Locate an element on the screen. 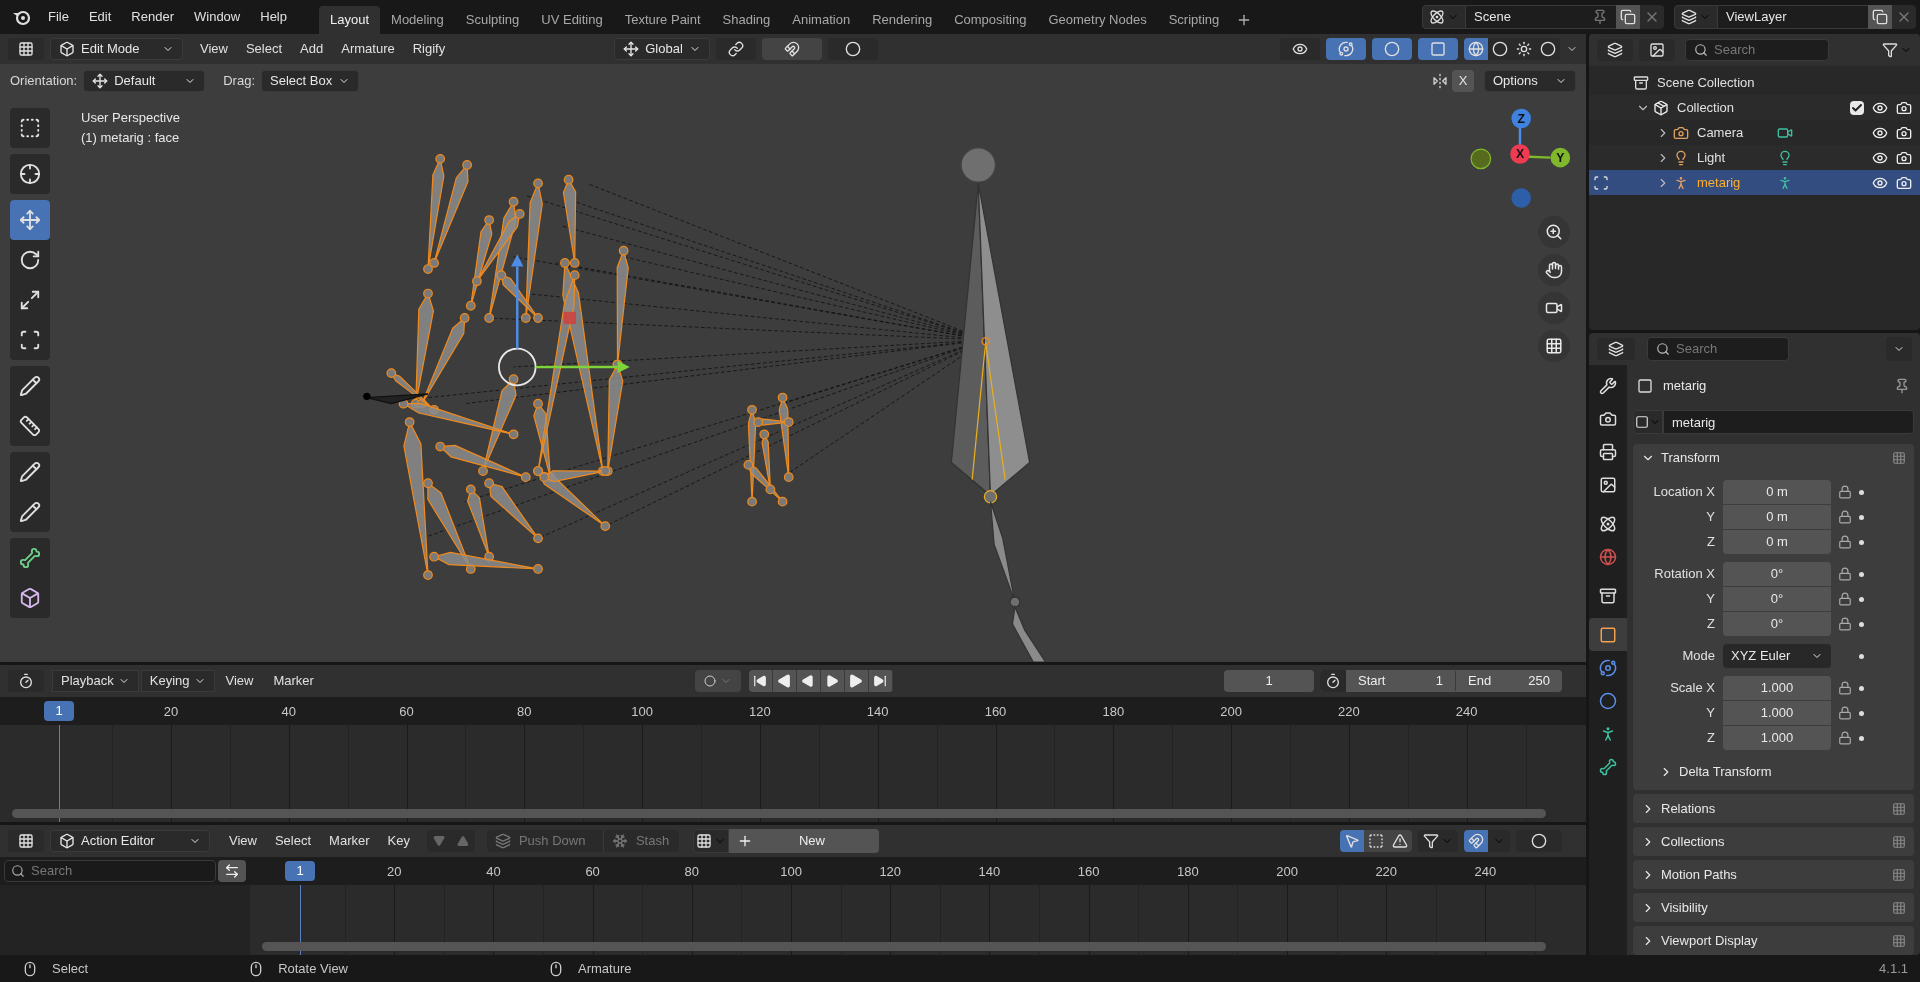 This screenshot has height=982, width=1920. menu-dropdown: Playback is located at coordinates (95, 681).